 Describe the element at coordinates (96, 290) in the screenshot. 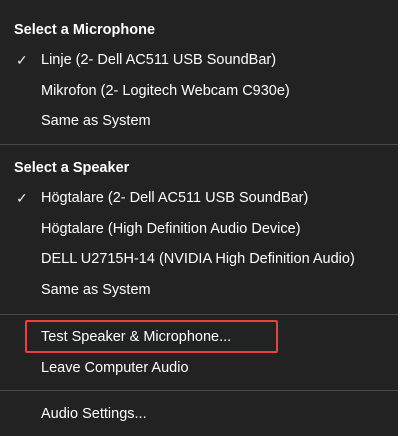

I see `speaker-item-label: Same as System` at that location.